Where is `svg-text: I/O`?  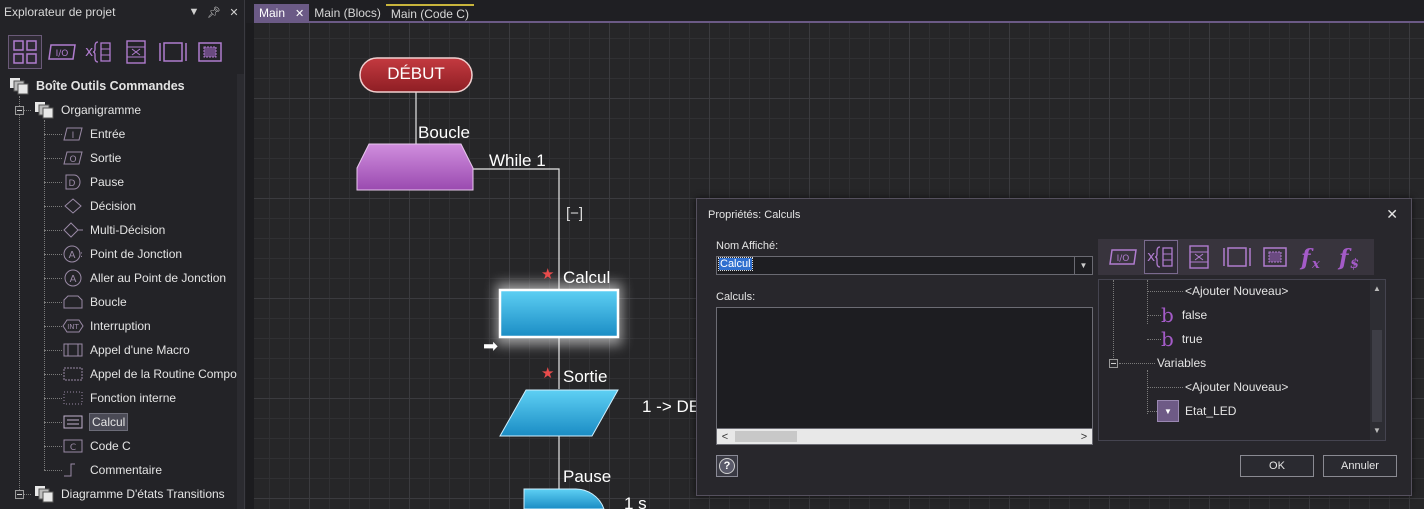
svg-text: I/O is located at coordinates (1123, 259).